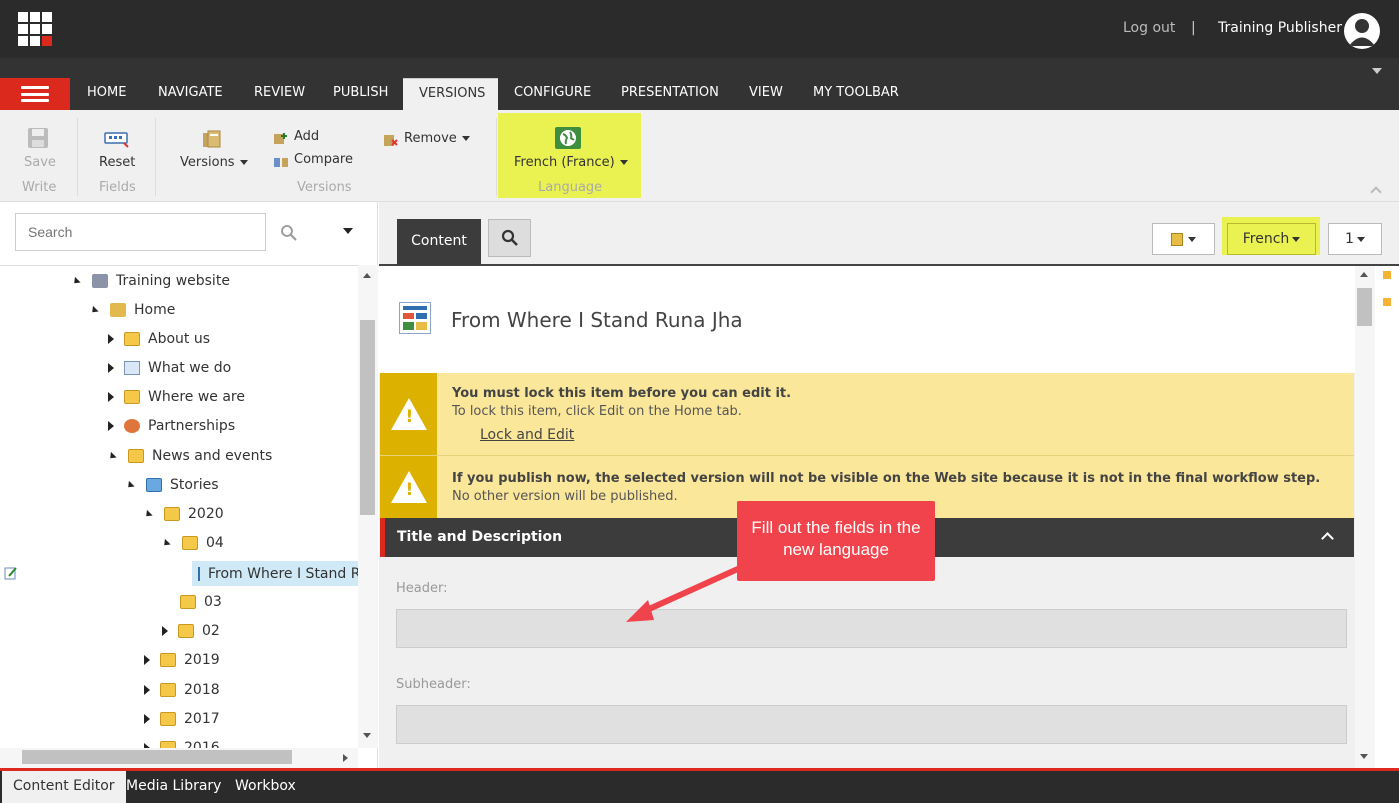 The width and height of the screenshot is (1399, 803). What do you see at coordinates (206, 514) in the screenshot?
I see `tree-item-label: 2020` at bounding box center [206, 514].